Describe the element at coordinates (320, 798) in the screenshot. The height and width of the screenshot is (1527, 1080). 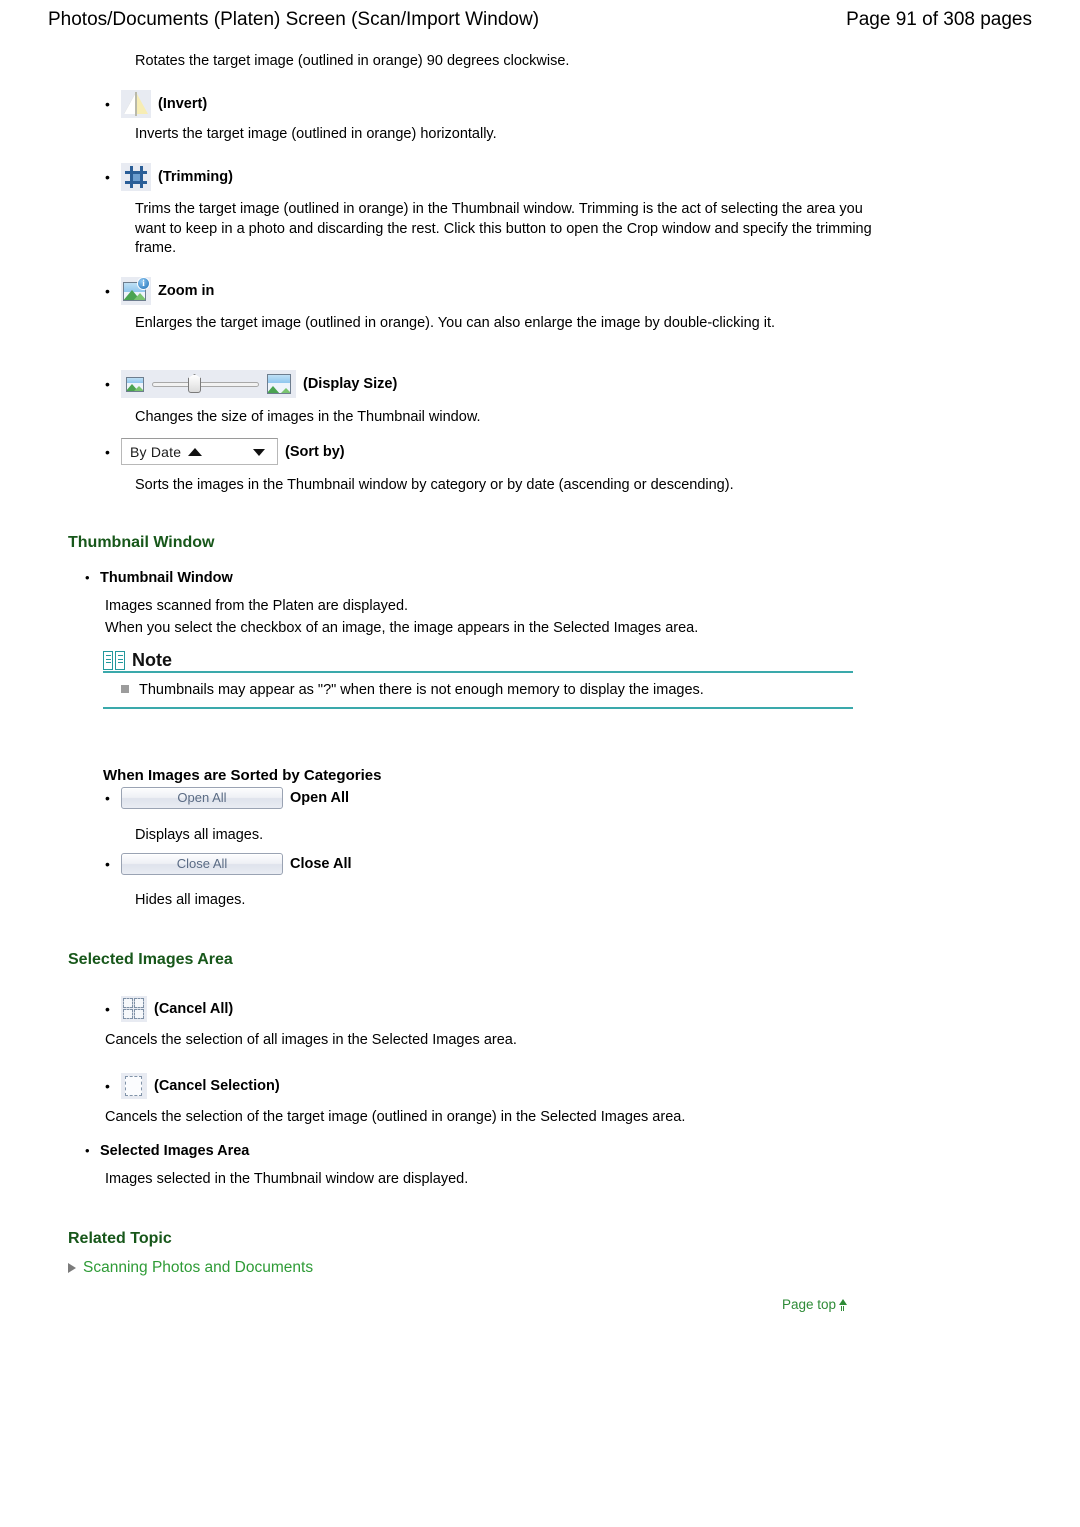
I see `open-all-label: Open All` at that location.